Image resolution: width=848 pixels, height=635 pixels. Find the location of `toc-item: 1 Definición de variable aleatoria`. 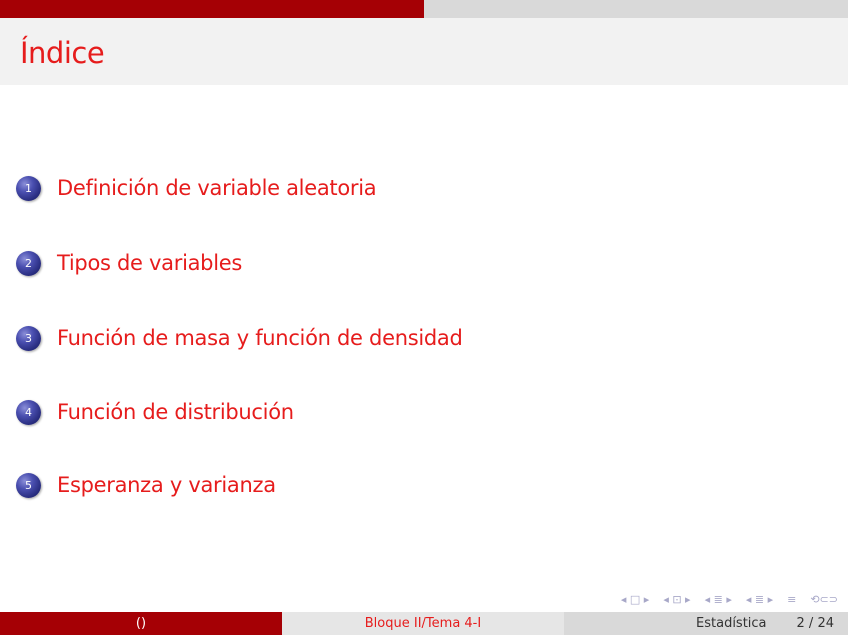

toc-item: 1 Definición de variable aleatoria is located at coordinates (196, 188).